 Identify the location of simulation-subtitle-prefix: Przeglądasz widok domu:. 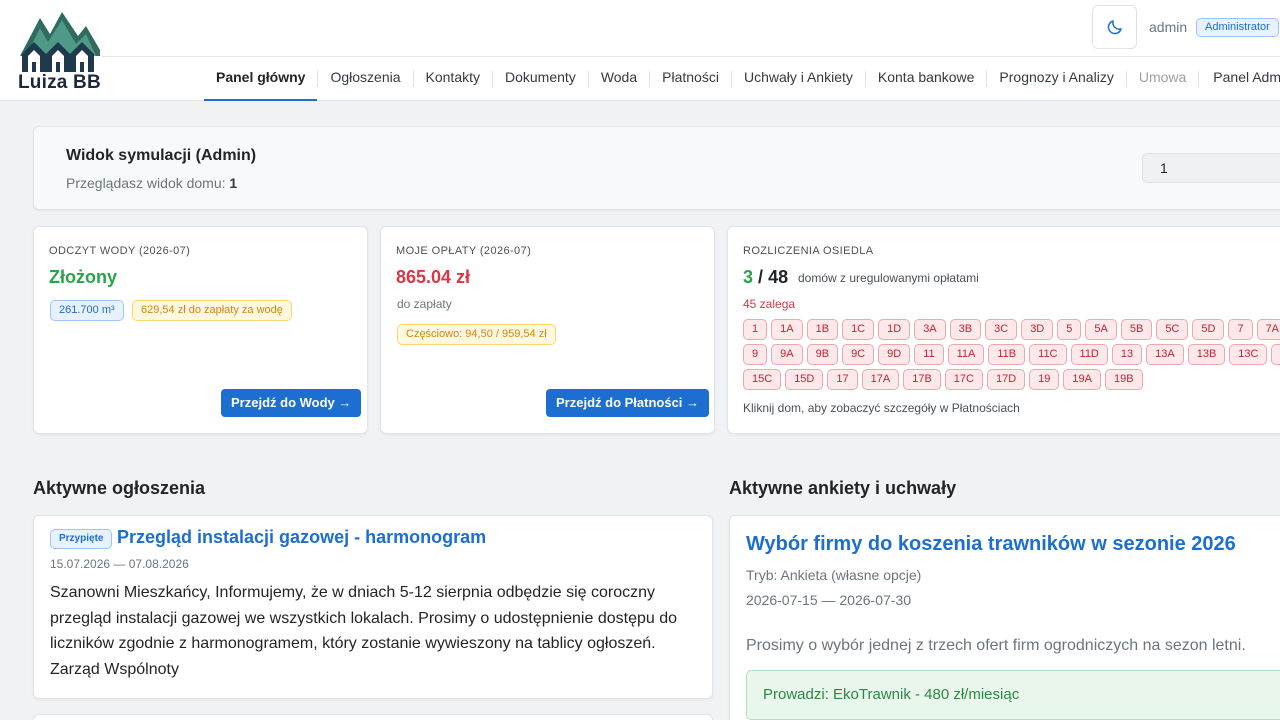
(146, 183).